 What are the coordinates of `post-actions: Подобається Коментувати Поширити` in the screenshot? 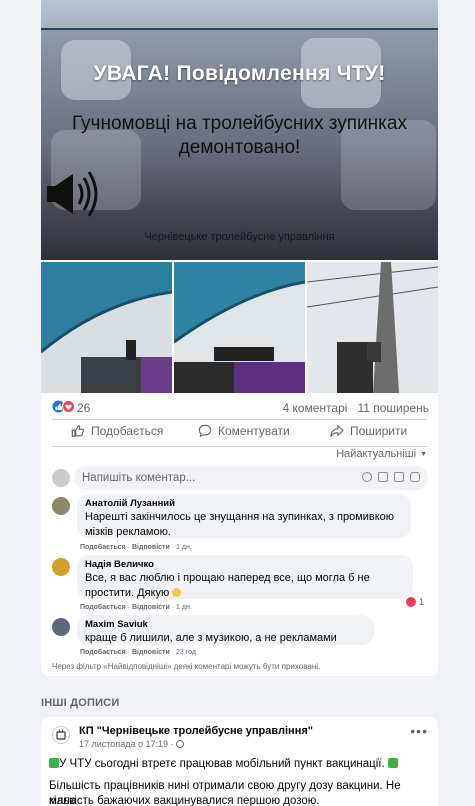 It's located at (239, 433).